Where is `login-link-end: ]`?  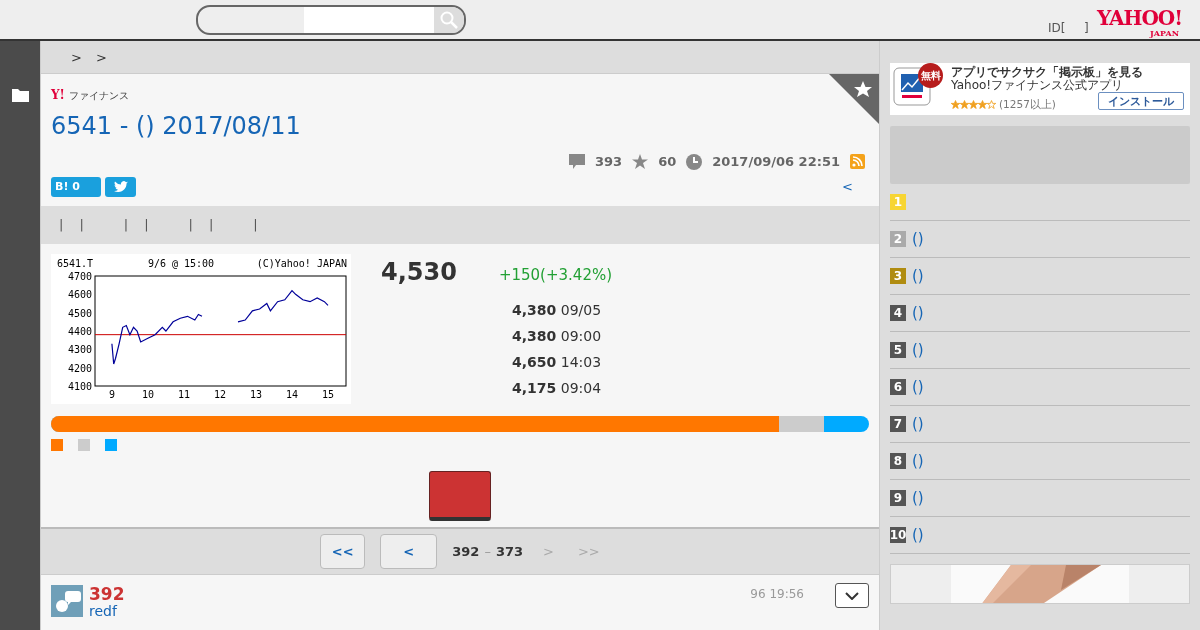 login-link-end: ] is located at coordinates (1086, 28).